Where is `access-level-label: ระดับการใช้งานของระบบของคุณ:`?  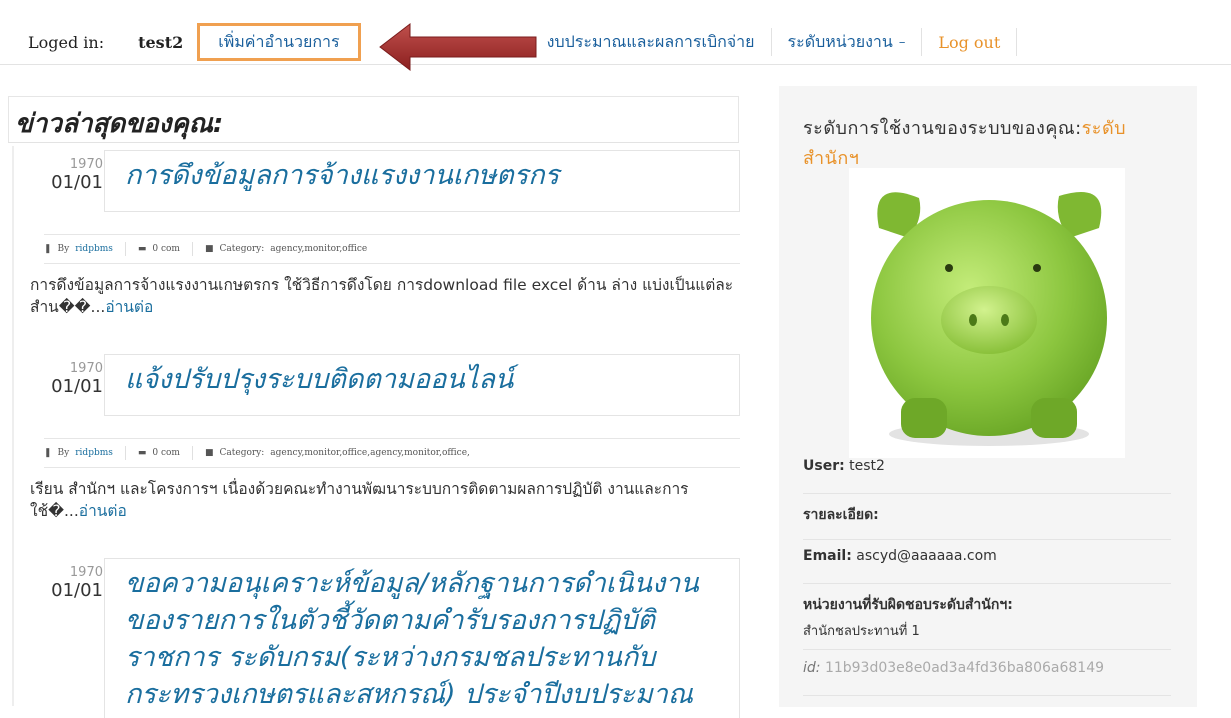 access-level-label: ระดับการใช้งานของระบบของคุณ: is located at coordinates (942, 128).